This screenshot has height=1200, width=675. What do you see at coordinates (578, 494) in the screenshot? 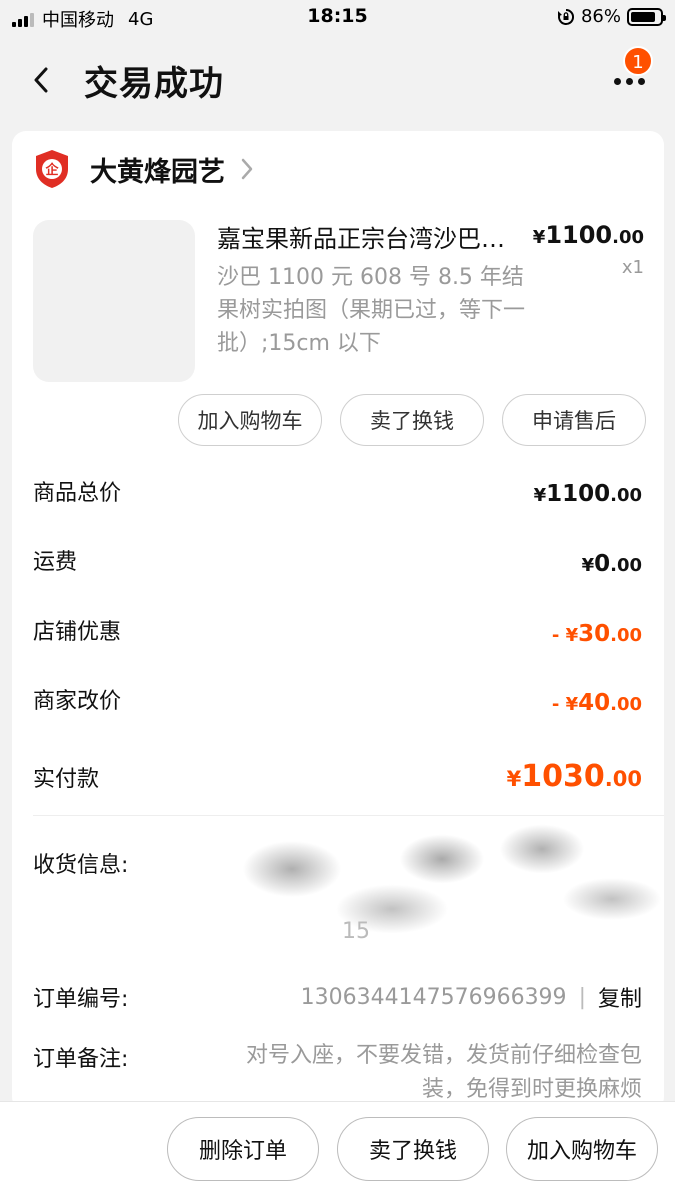
I see `amount-int: 1100` at bounding box center [578, 494].